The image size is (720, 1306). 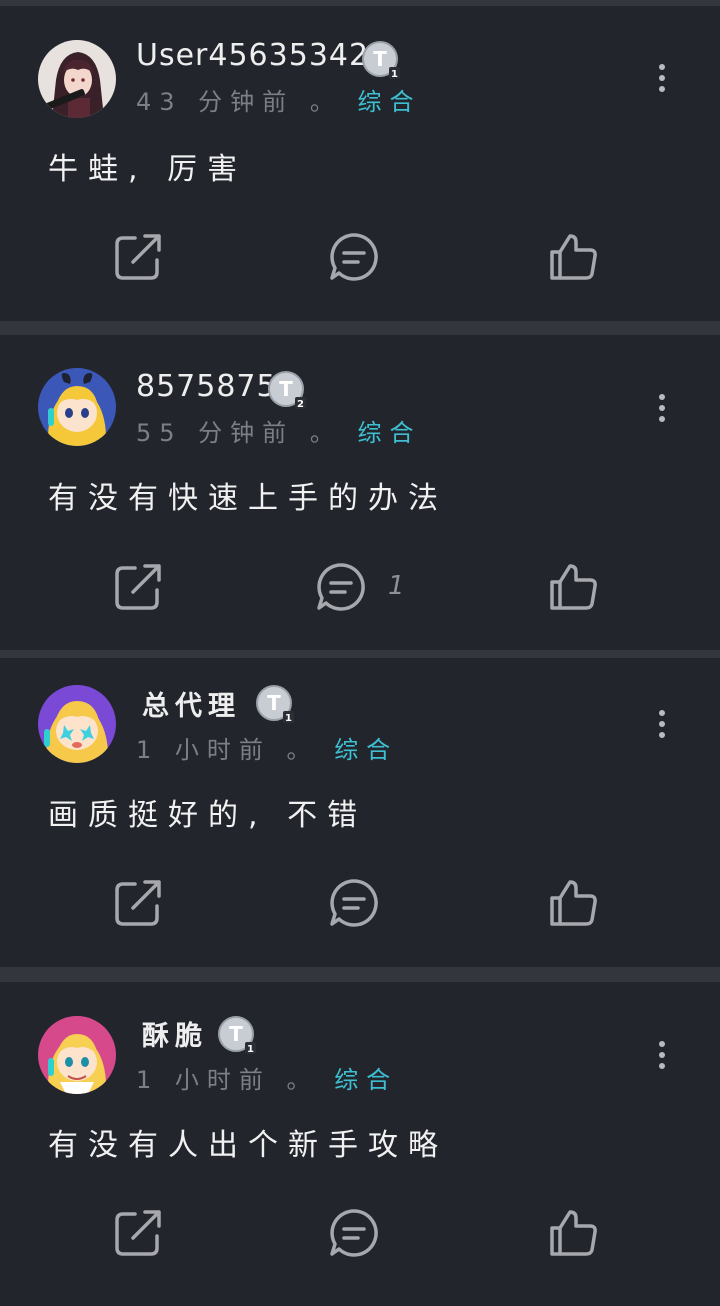 I want to click on post-time: 55 分钟前, so click(x=215, y=433).